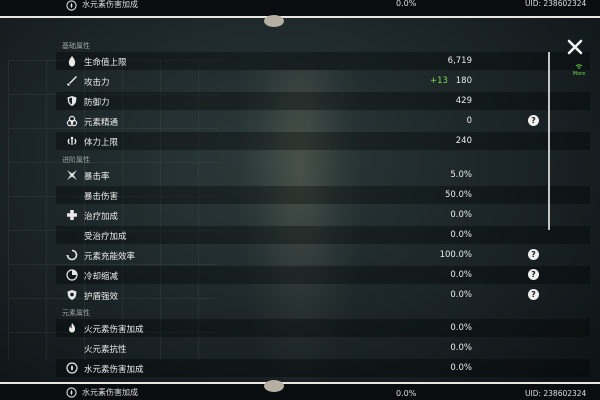 The width and height of the screenshot is (600, 400). What do you see at coordinates (114, 370) in the screenshot?
I see `stat-label: 水元素伤害加成` at bounding box center [114, 370].